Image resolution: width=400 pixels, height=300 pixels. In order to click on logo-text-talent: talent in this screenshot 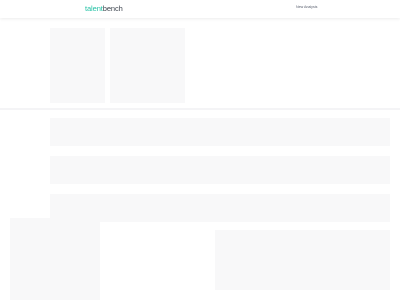, I will do `click(94, 8)`.